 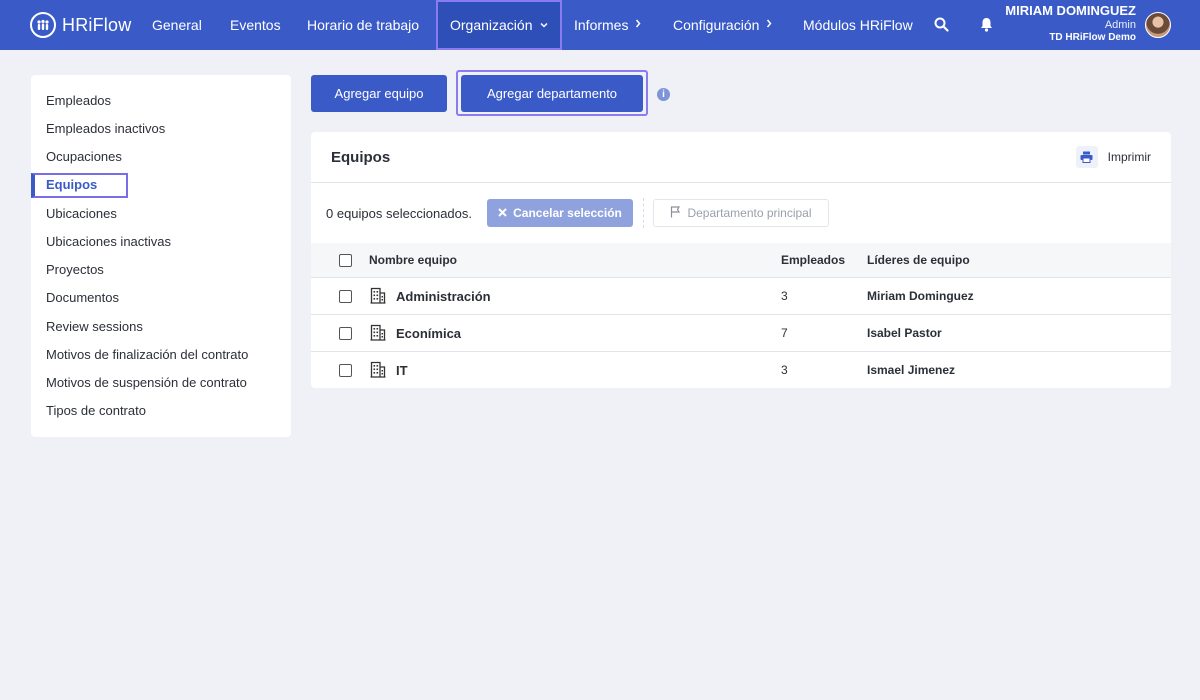 I want to click on sidebar-item-empleados: Empleados, so click(x=78, y=101).